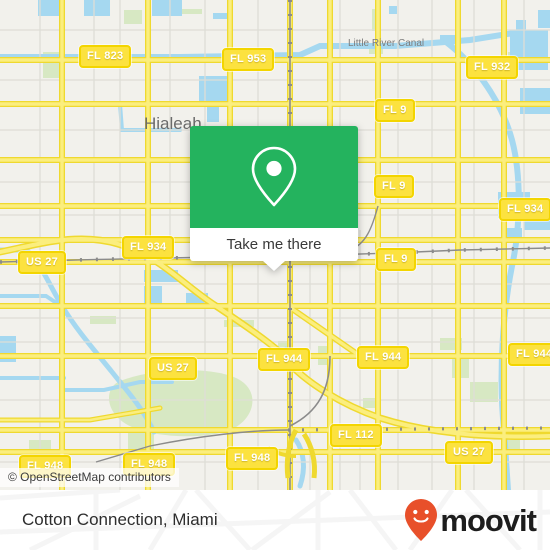  What do you see at coordinates (275, 520) in the screenshot?
I see `footer-bar: Cotton Connection, Miami moovit` at bounding box center [275, 520].